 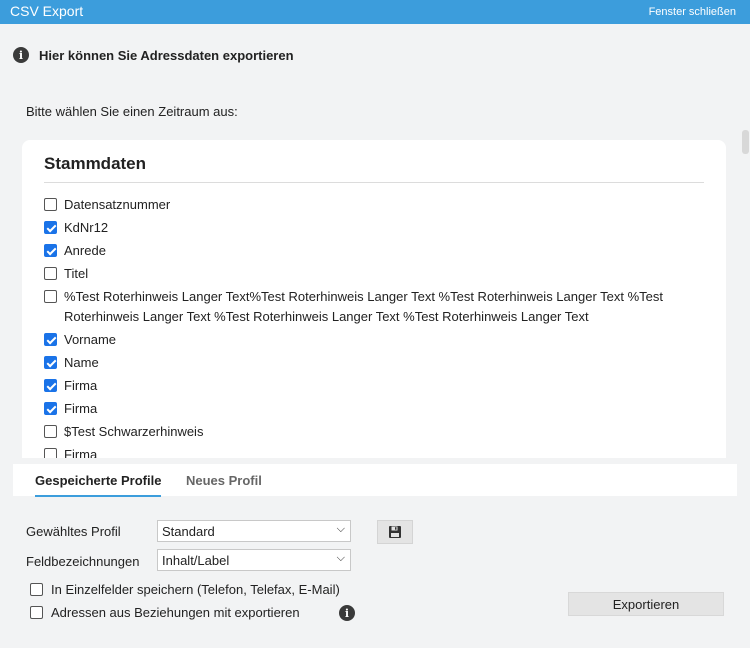 What do you see at coordinates (85, 250) in the screenshot?
I see `field-label: Anrede` at bounding box center [85, 250].